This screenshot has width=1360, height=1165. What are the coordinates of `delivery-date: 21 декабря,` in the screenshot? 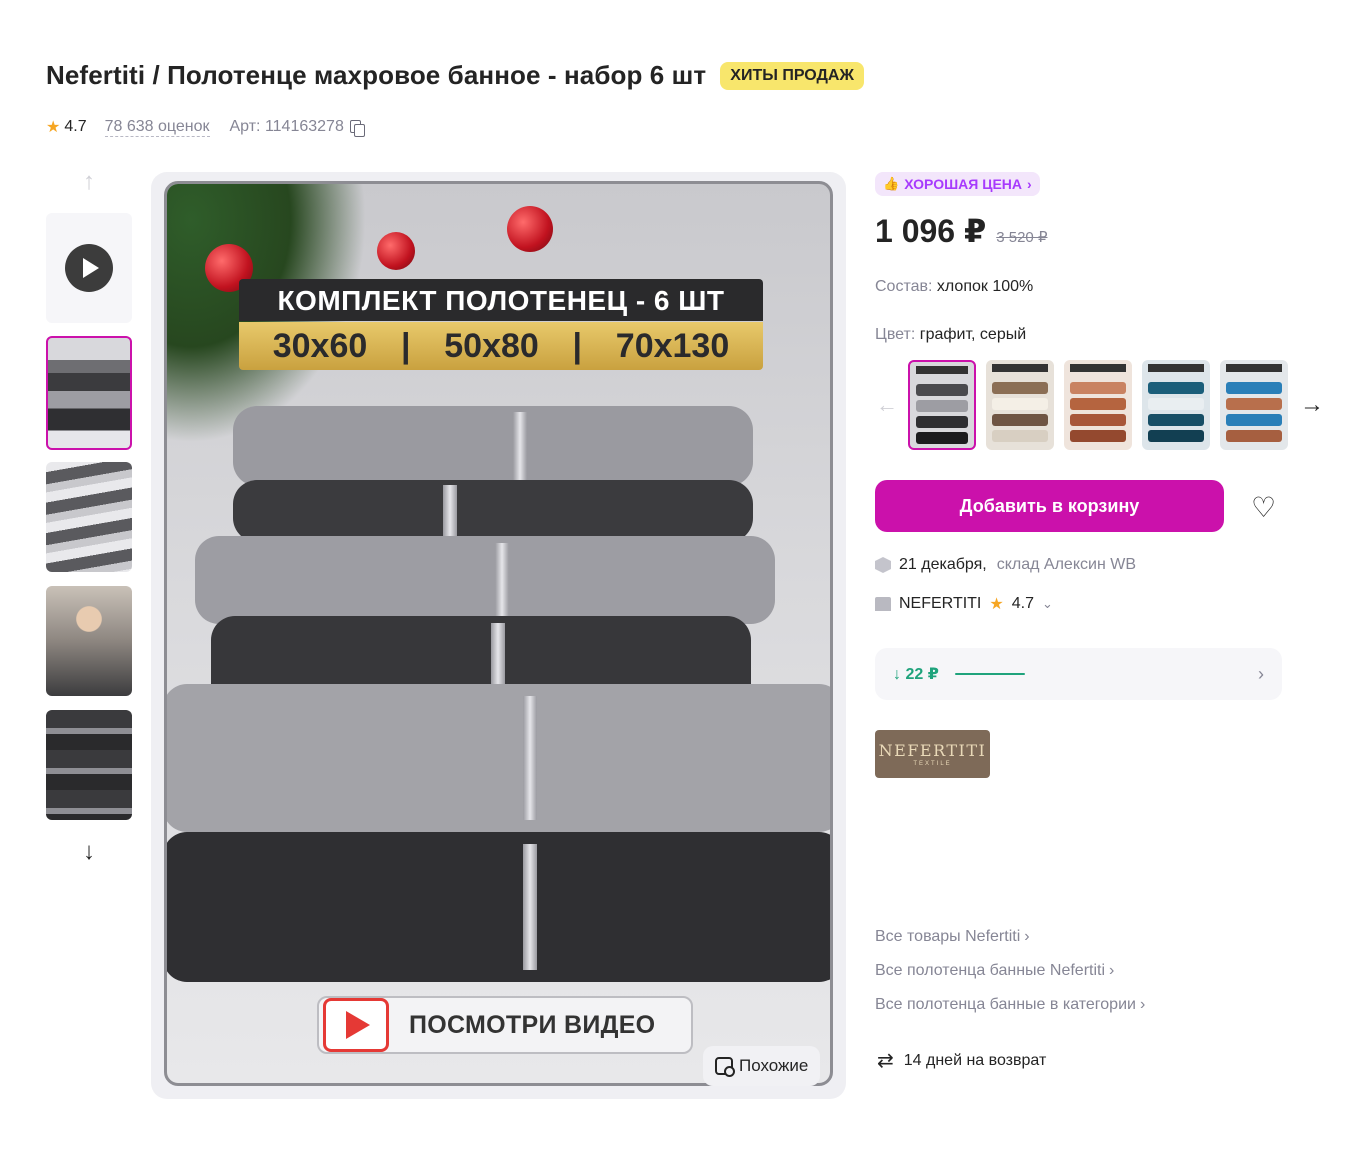 It's located at (943, 564).